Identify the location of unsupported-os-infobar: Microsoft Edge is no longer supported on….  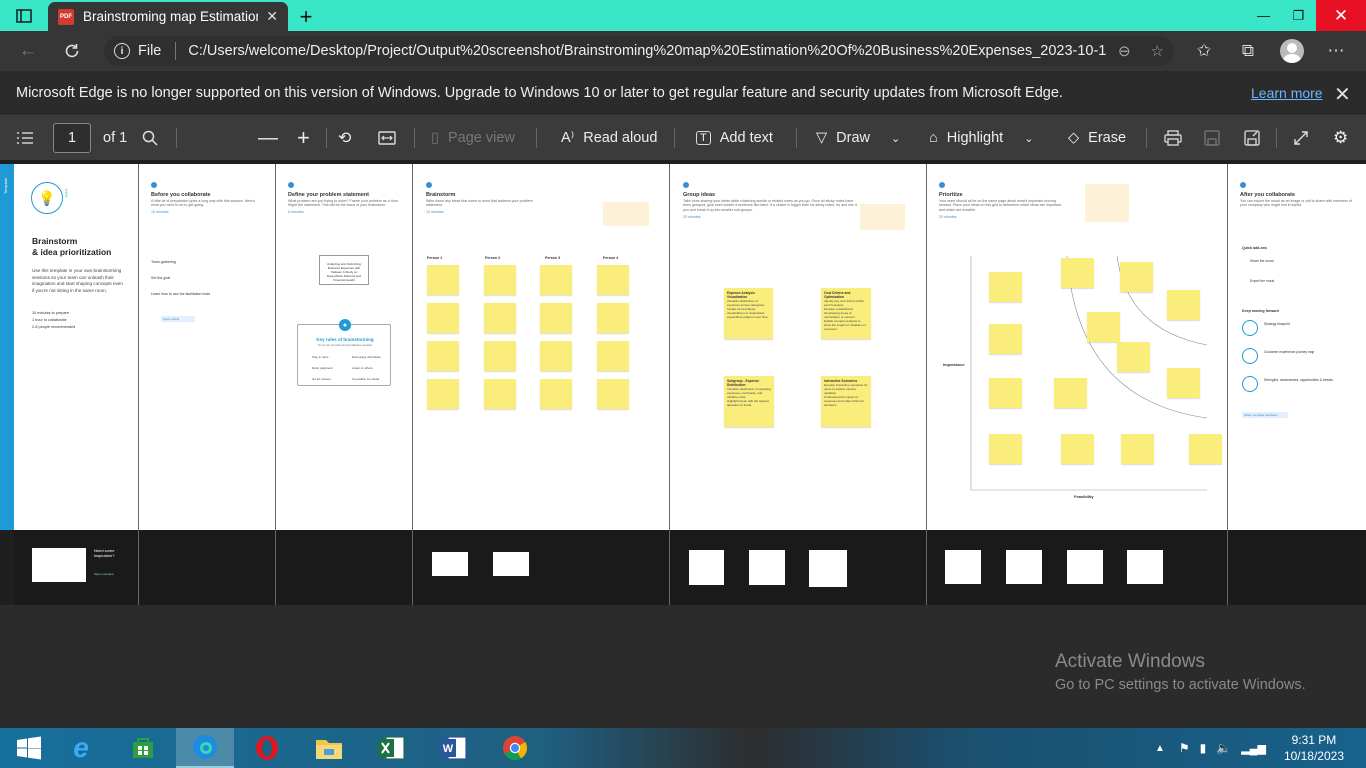
(683, 93).